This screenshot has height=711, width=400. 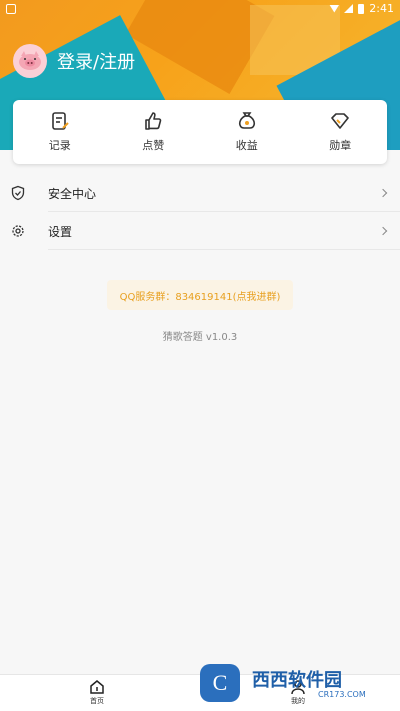 What do you see at coordinates (60, 231) in the screenshot?
I see `menu-item-label: 设置` at bounding box center [60, 231].